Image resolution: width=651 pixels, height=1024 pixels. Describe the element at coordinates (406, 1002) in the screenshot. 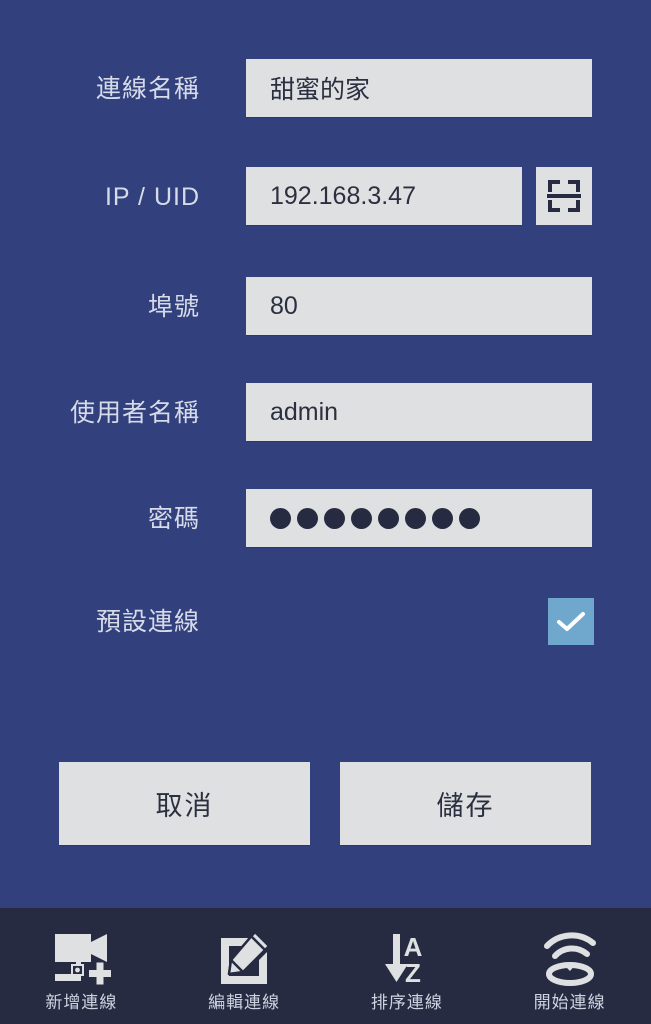

I see `nav-label-sort-connection: 排序連線` at that location.